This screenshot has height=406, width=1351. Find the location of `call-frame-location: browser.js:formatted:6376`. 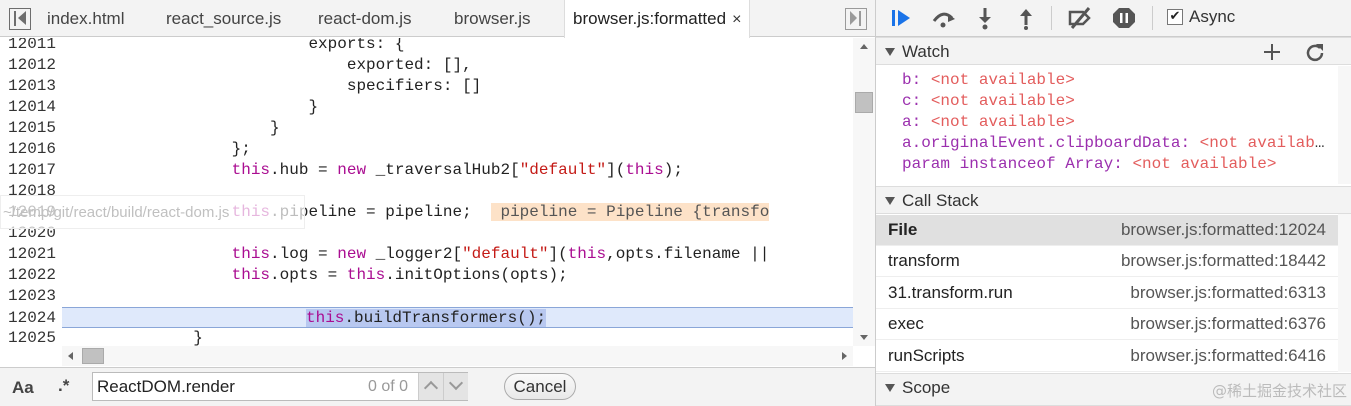

call-frame-location: browser.js:formatted:6376 is located at coordinates (1228, 324).